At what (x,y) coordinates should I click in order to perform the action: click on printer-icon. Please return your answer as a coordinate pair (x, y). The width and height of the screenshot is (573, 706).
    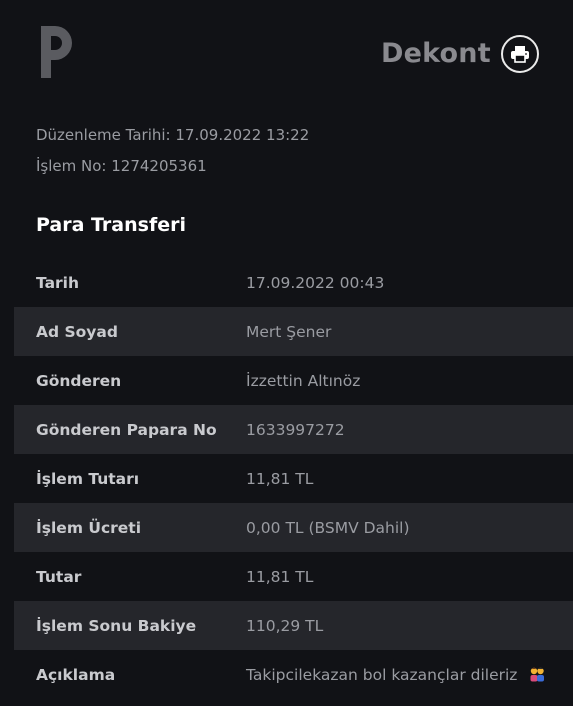
    Looking at the image, I should click on (520, 54).